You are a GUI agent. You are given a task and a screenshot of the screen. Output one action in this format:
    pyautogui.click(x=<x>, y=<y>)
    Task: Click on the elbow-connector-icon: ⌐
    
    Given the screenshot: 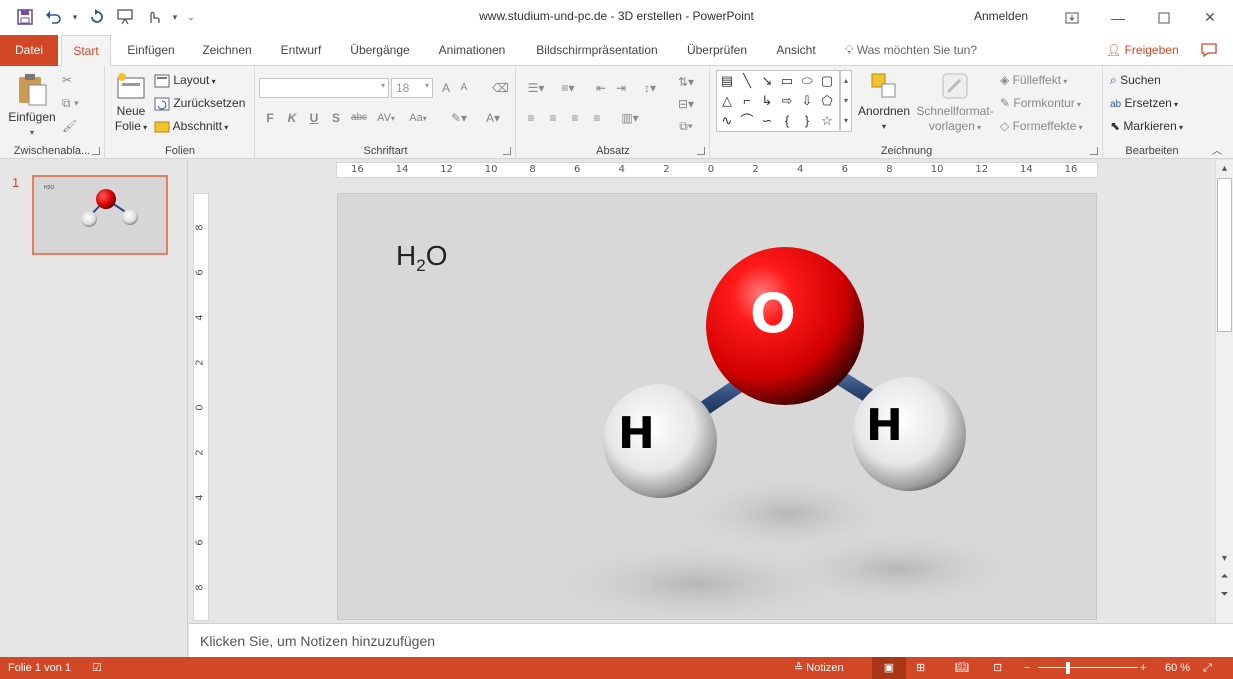 What is the action you would take?
    pyautogui.click(x=747, y=101)
    